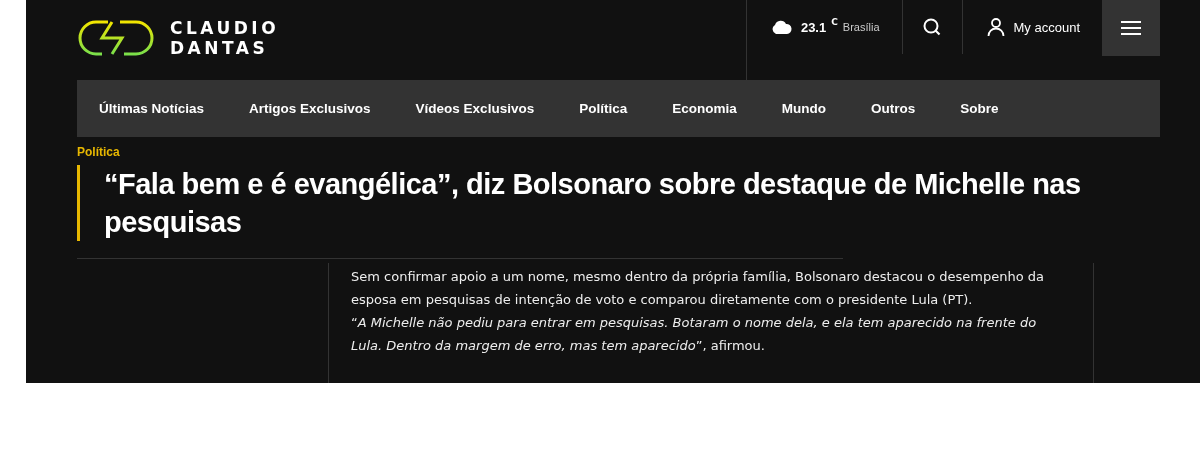  Describe the element at coordinates (310, 108) in the screenshot. I see `nav-link: Artigos Exclusivos` at that location.